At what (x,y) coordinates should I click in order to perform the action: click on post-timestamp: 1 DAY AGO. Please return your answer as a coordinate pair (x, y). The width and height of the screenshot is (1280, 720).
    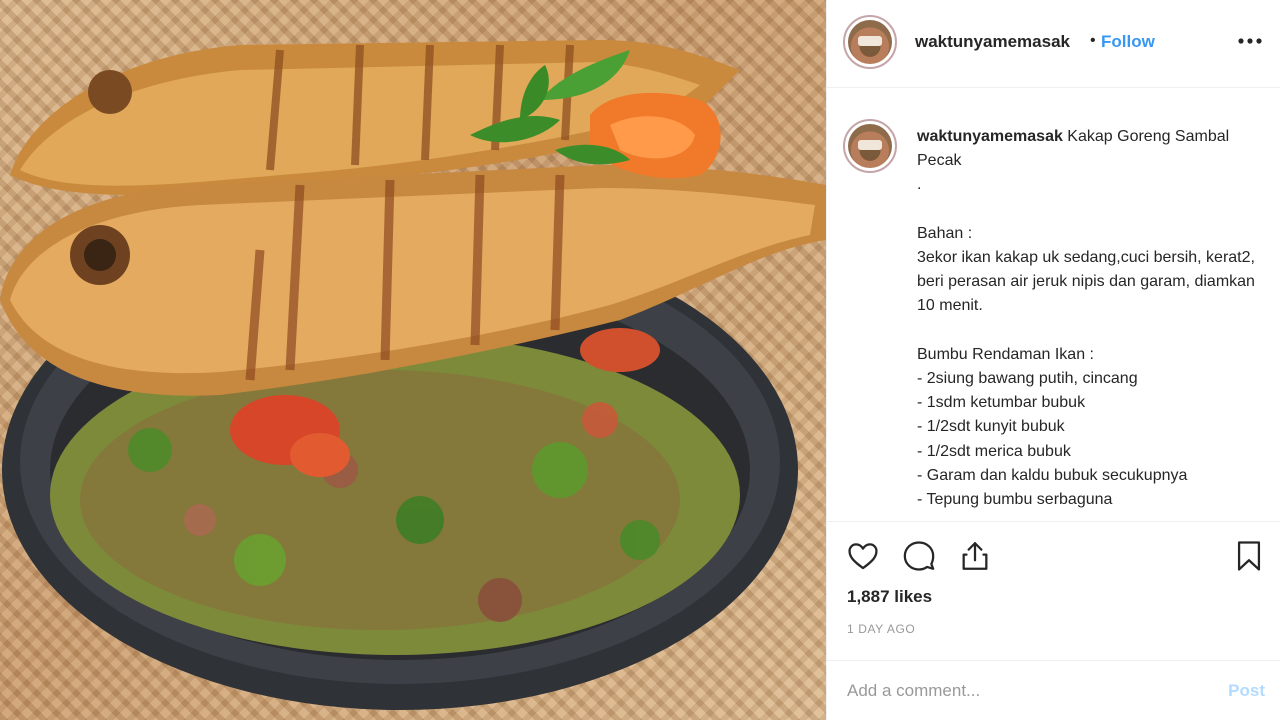
    Looking at the image, I should click on (881, 629).